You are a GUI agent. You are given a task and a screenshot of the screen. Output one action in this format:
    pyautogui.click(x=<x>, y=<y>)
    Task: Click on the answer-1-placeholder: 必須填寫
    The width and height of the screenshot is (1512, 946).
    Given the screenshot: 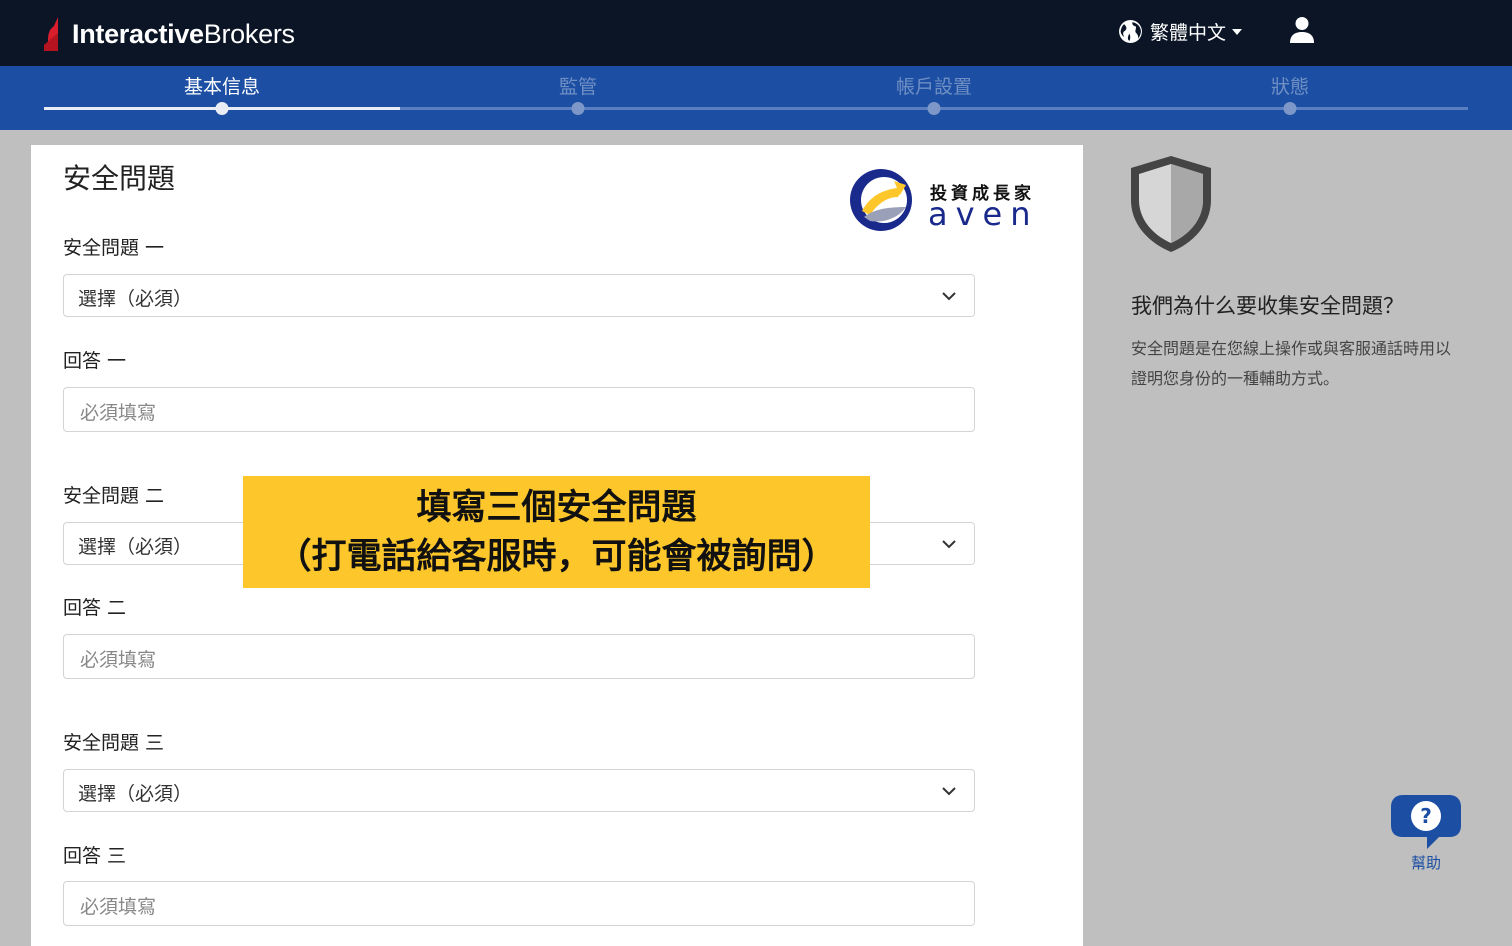 What is the action you would take?
    pyautogui.click(x=118, y=413)
    